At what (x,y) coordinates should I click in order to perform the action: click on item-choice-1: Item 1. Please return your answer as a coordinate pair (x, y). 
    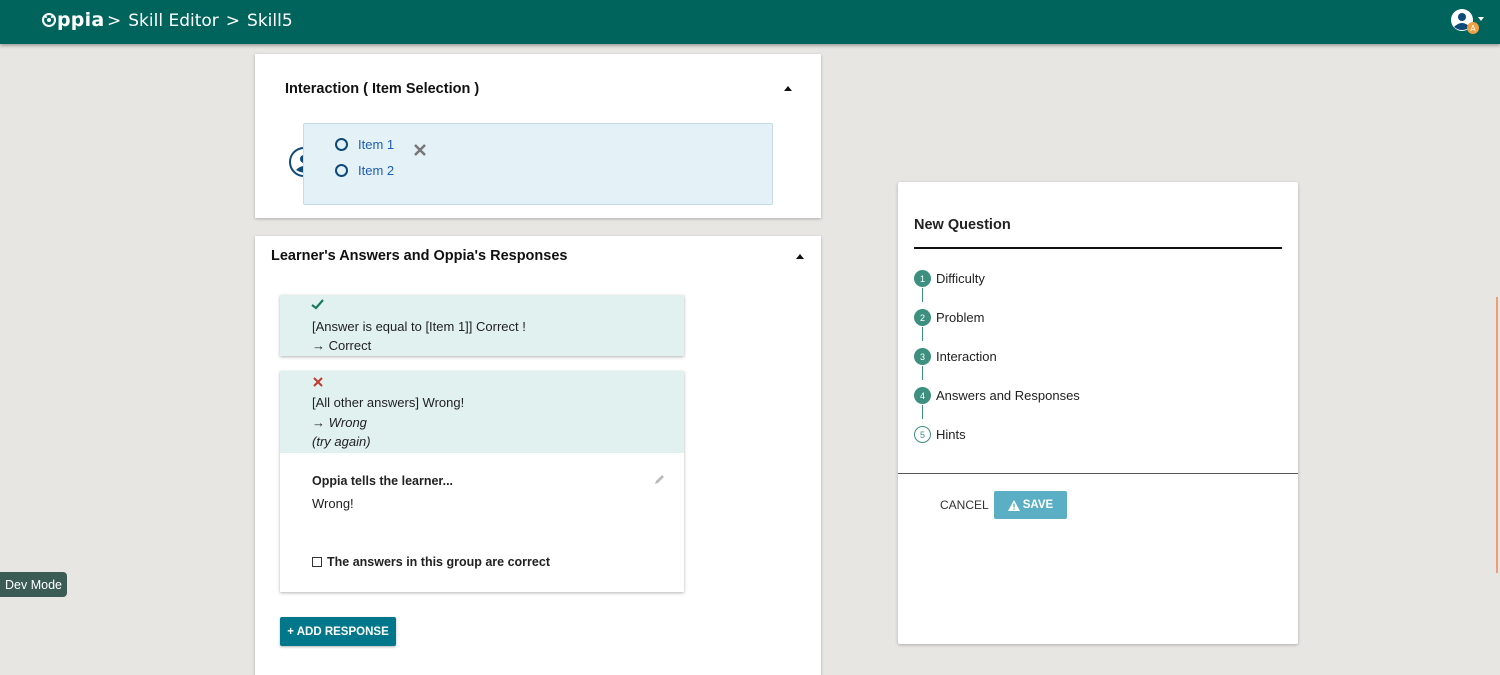
    Looking at the image, I should click on (364, 144).